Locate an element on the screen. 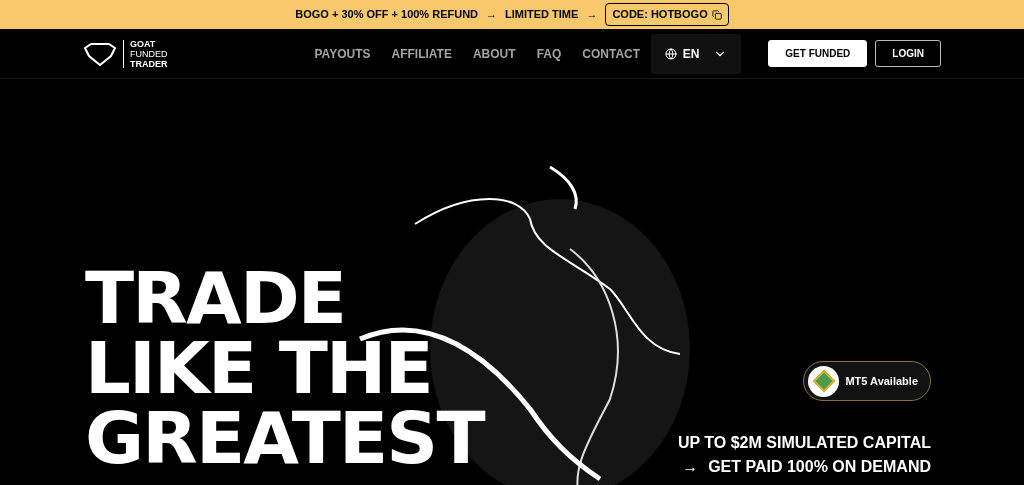 This screenshot has height=485, width=1024. logo-text: GOAT is located at coordinates (143, 43).